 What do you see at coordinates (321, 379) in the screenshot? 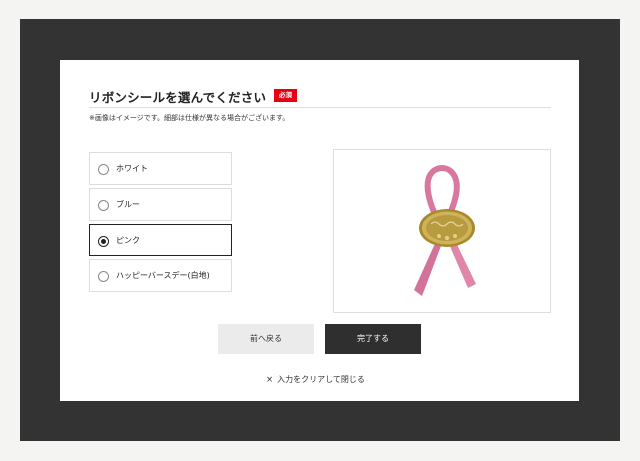
I see `close-label: 入力をクリアして閉じる` at bounding box center [321, 379].